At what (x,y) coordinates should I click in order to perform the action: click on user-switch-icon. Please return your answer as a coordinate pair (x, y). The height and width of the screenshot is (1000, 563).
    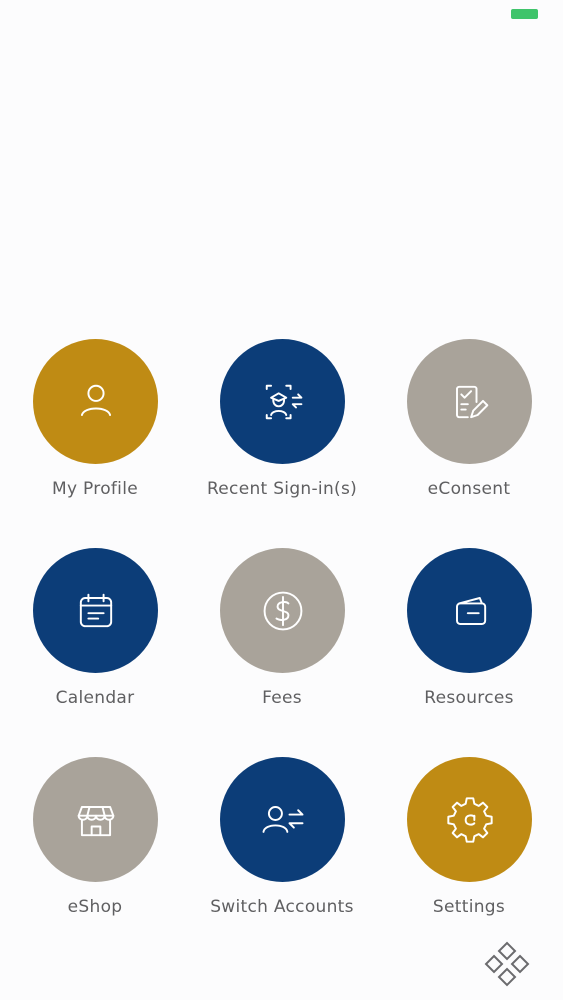
    Looking at the image, I should click on (282, 819).